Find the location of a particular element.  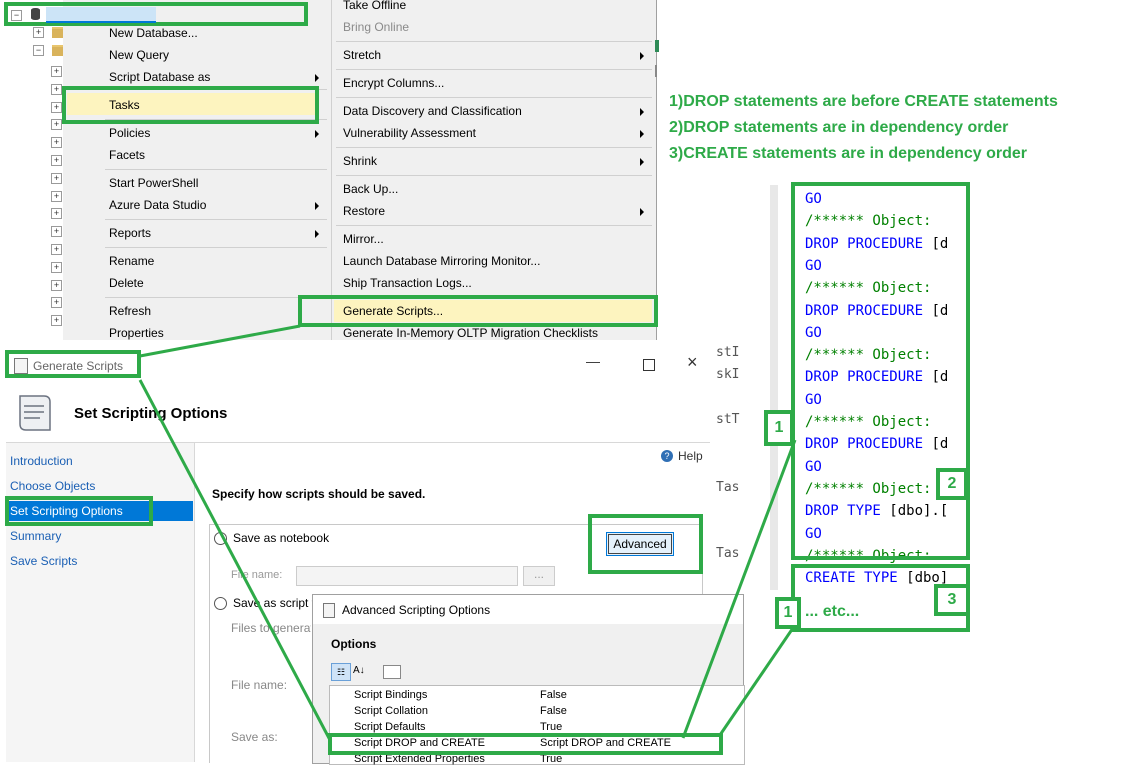

marker-1: 1 is located at coordinates (779, 428).